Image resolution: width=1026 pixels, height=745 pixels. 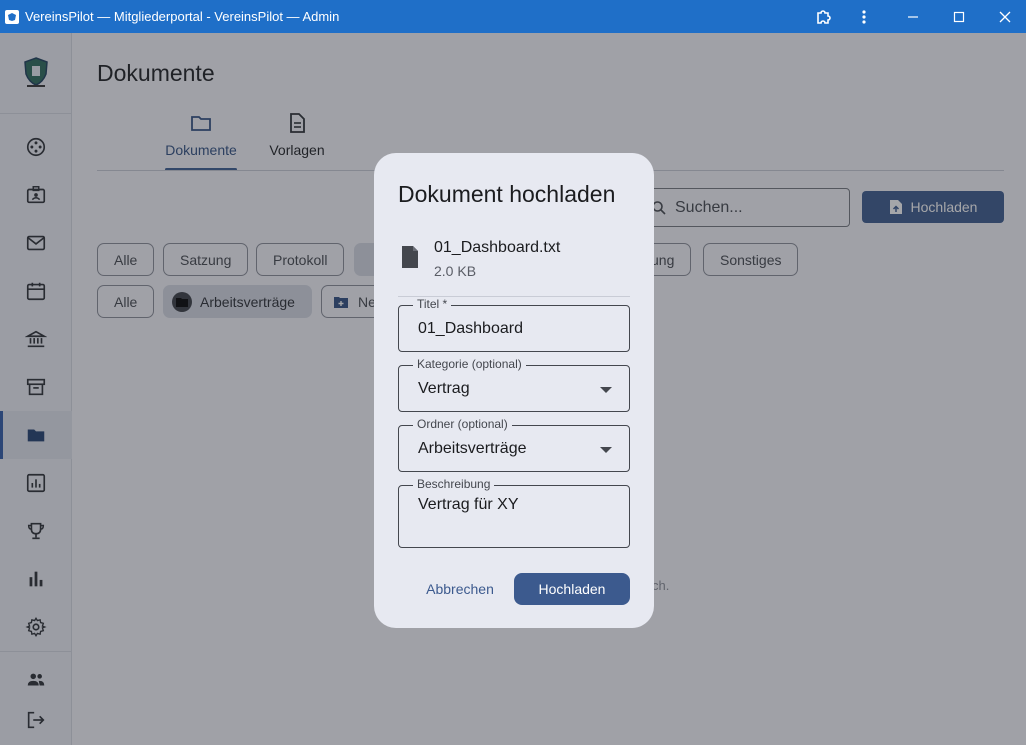 What do you see at coordinates (1005, 16) in the screenshot?
I see `close-icon` at bounding box center [1005, 16].